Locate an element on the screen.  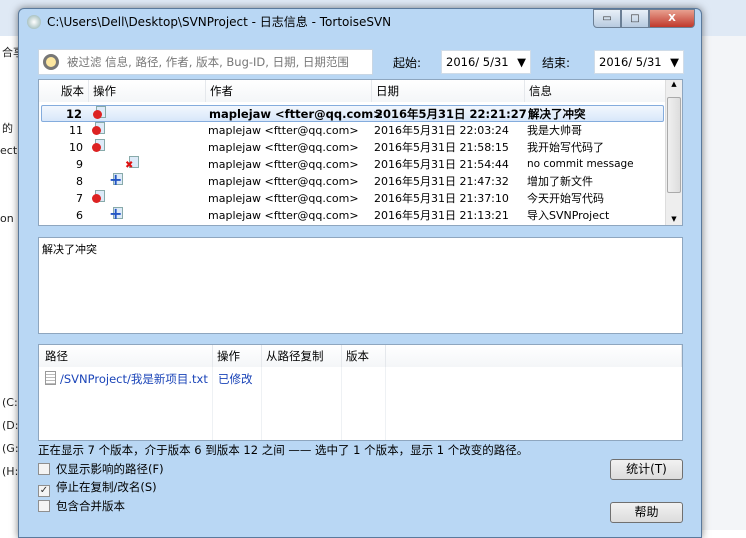
start-date-picker: 2016/ 5/31 ▼ is located at coordinates (486, 62).